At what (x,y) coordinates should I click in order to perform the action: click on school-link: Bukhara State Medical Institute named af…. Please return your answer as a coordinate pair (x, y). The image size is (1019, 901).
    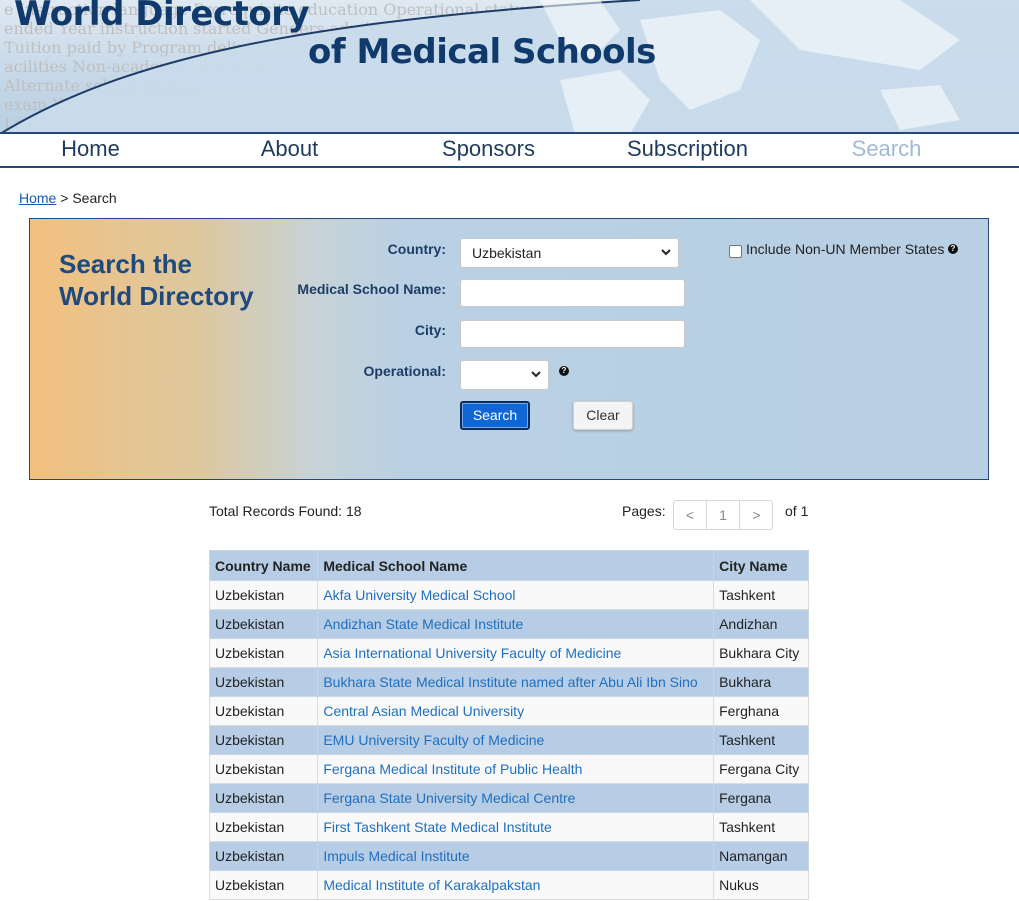
    Looking at the image, I should click on (510, 682).